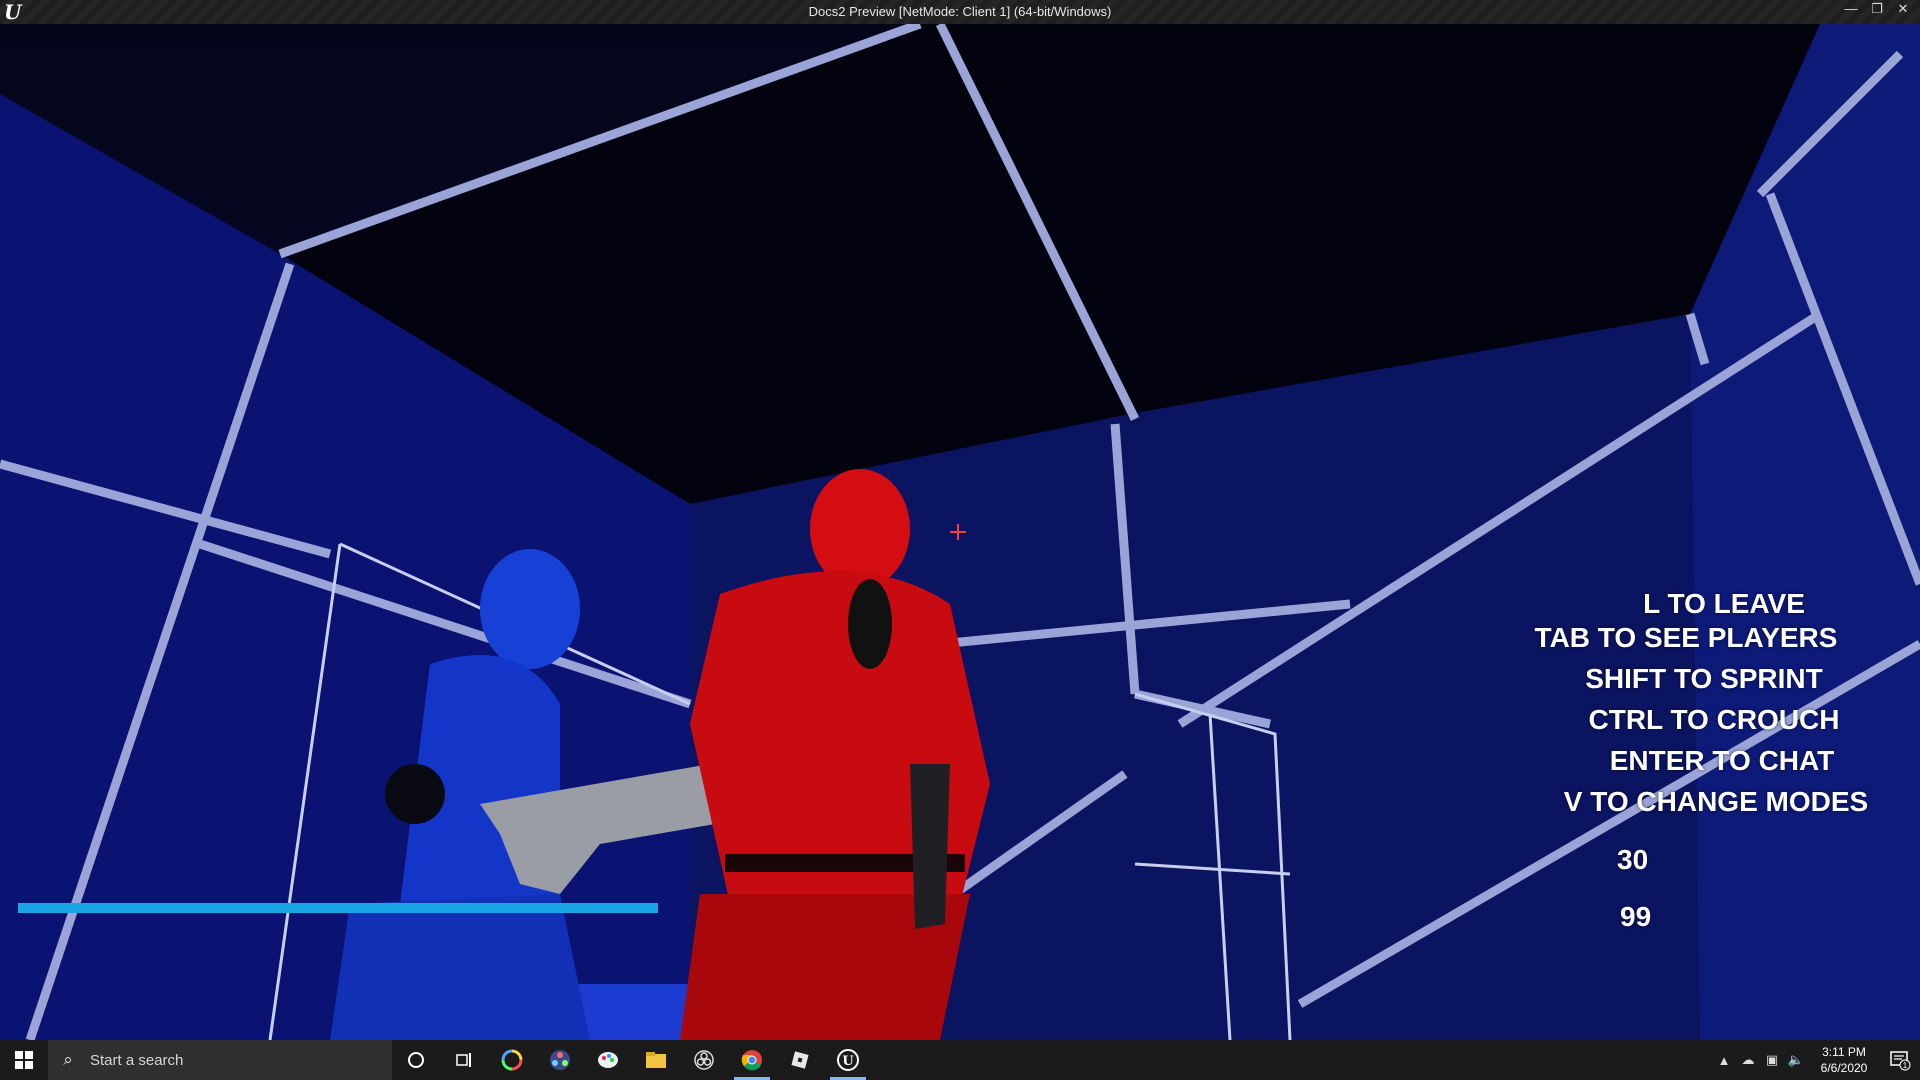  Describe the element at coordinates (1748, 1060) in the screenshot. I see `onedrive-icon: ☁` at that location.